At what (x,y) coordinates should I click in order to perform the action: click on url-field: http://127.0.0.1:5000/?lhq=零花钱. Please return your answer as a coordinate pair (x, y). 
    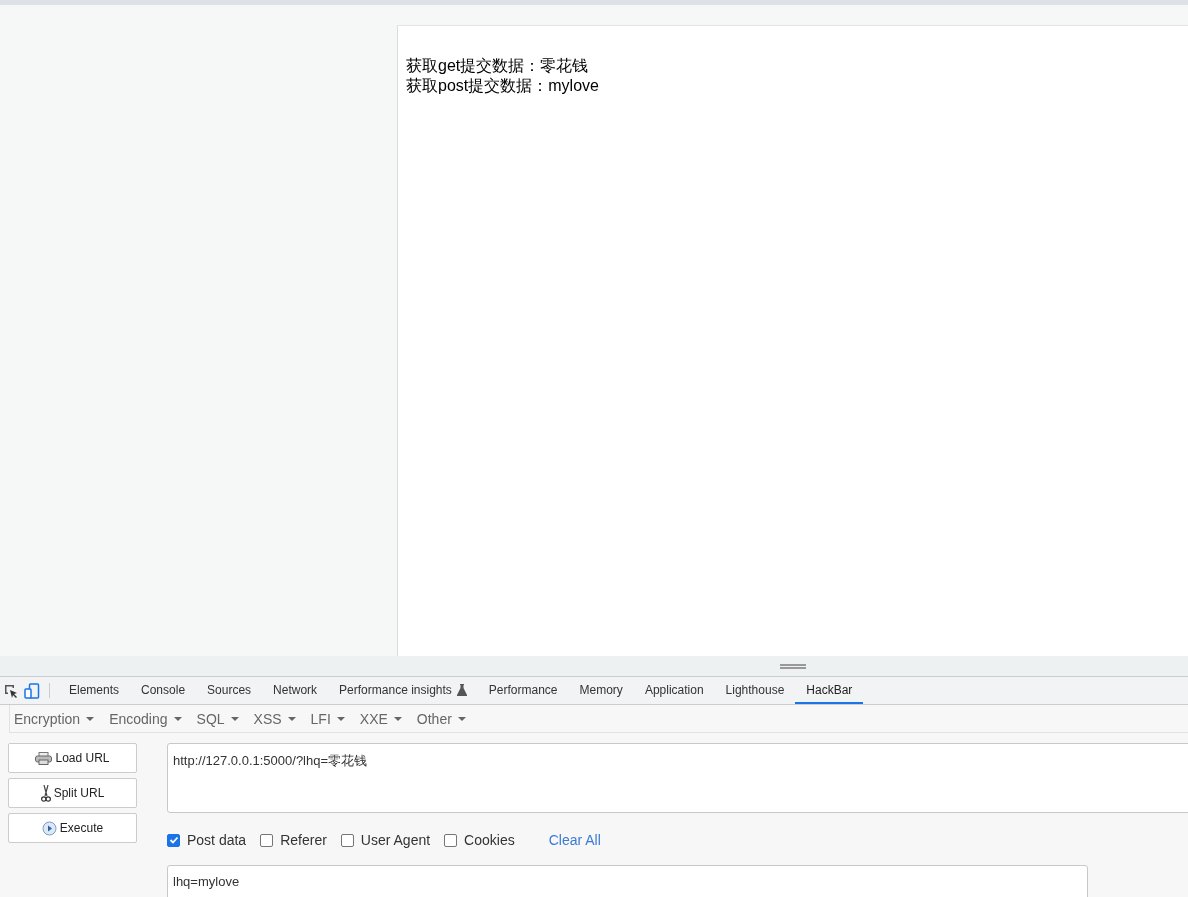
    Looking at the image, I should click on (677, 778).